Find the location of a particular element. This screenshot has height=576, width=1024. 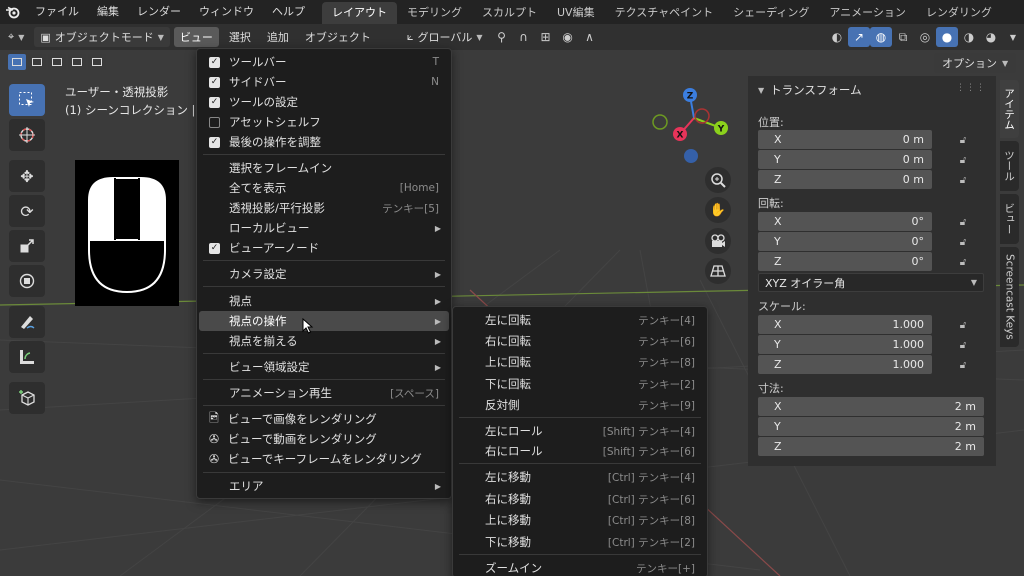

menu-item-play-animation: アニメーション再生 [スペース] is located at coordinates (324, 393).